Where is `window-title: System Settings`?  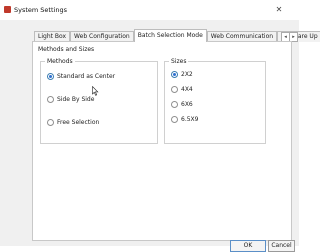
window-title: System Settings is located at coordinates (40, 10).